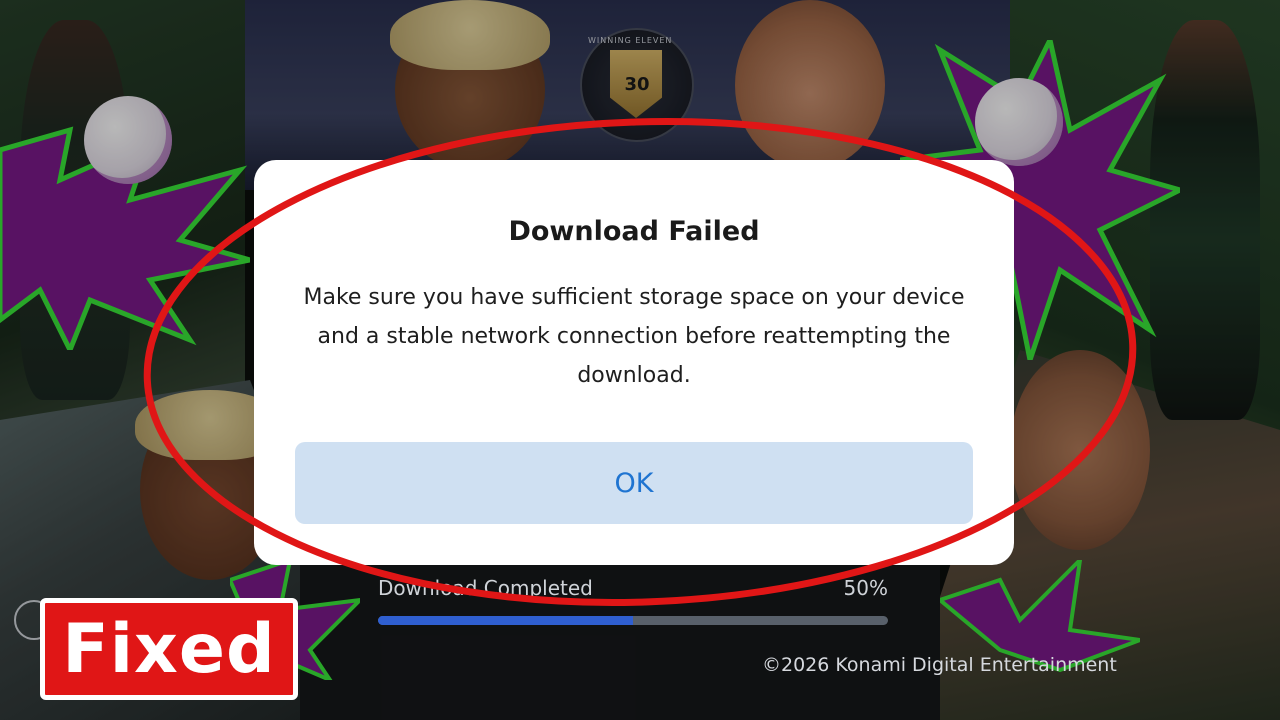 The width and height of the screenshot is (1280, 720). Describe the element at coordinates (634, 483) in the screenshot. I see `ok-button: OK` at that location.